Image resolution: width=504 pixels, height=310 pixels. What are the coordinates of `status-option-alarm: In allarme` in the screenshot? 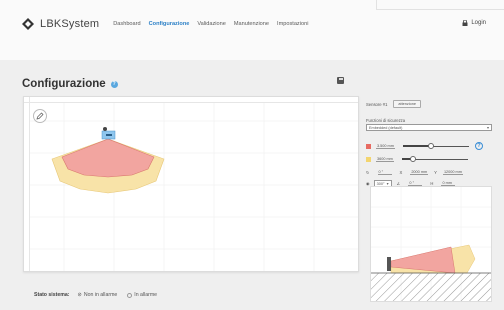 It's located at (142, 295).